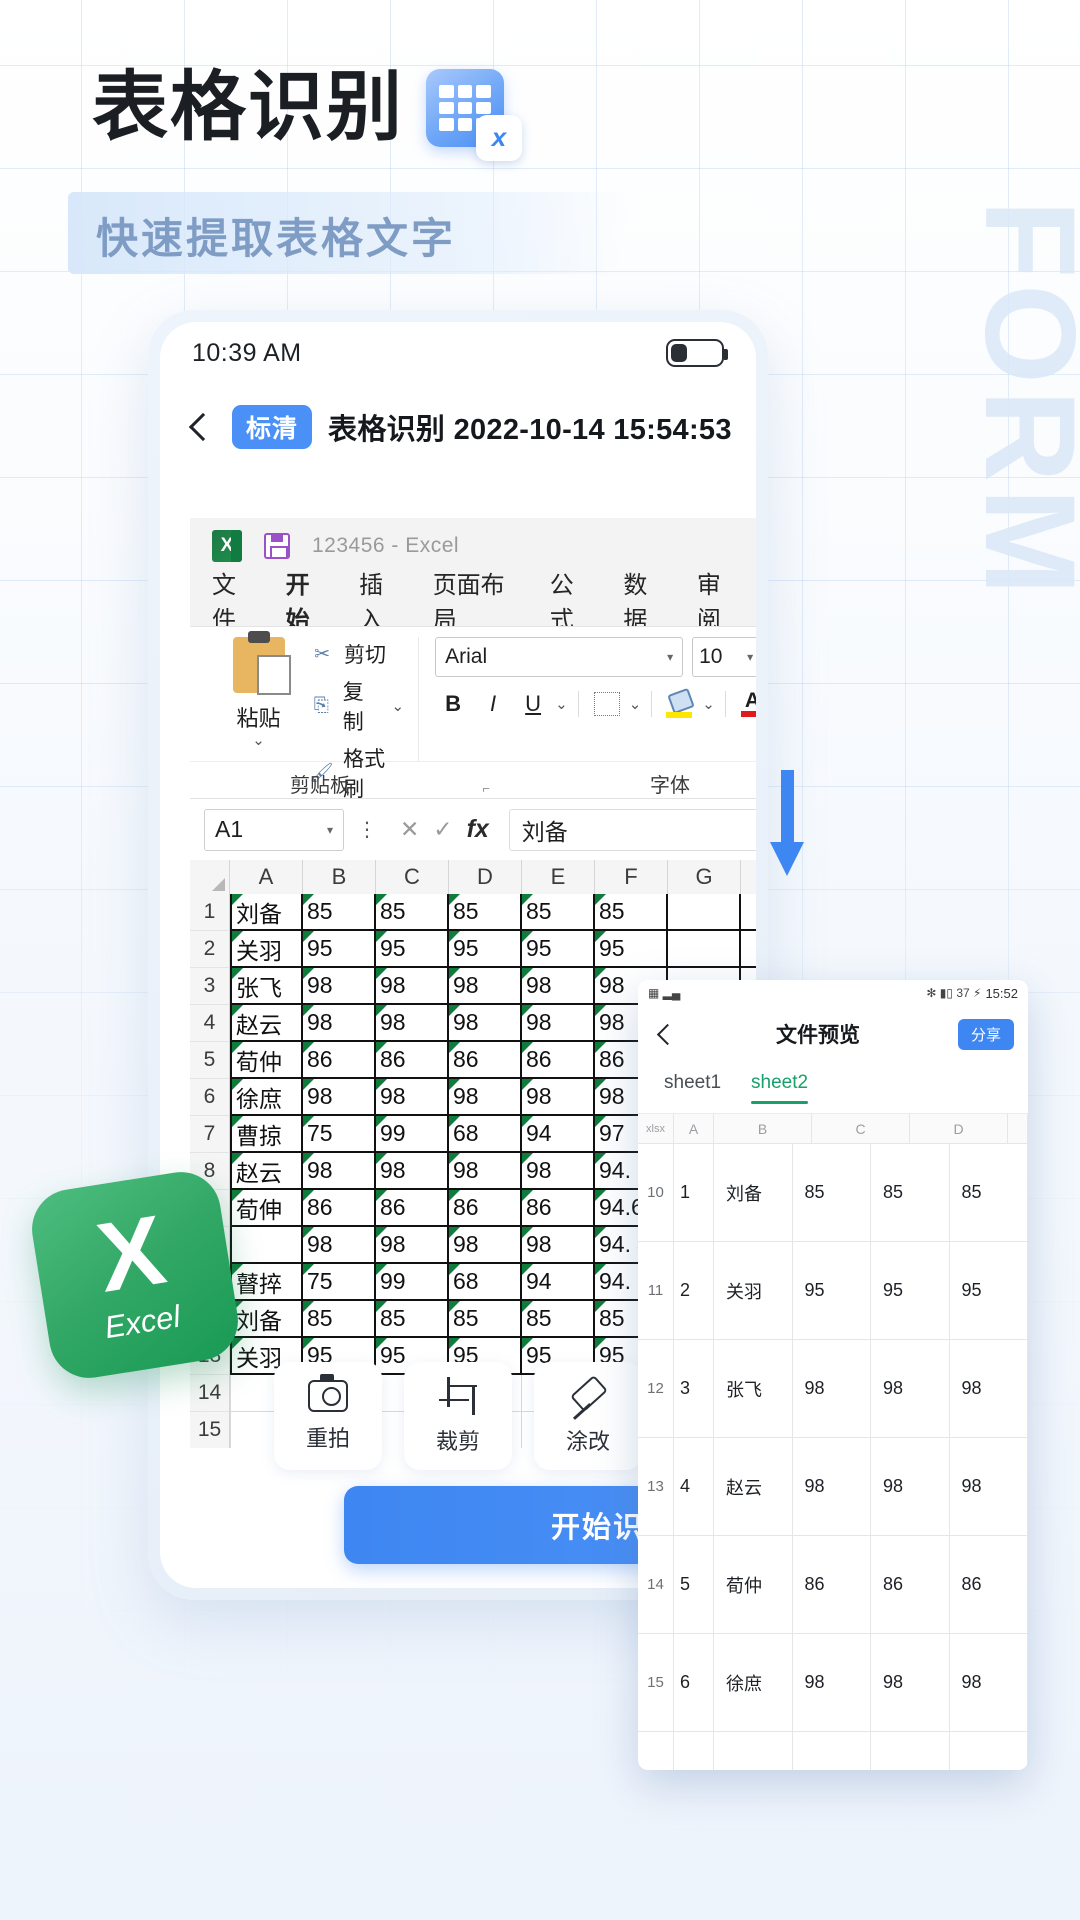 This screenshot has height=1920, width=1080. Describe the element at coordinates (412, 877) in the screenshot. I see `column-header-c: C` at that location.